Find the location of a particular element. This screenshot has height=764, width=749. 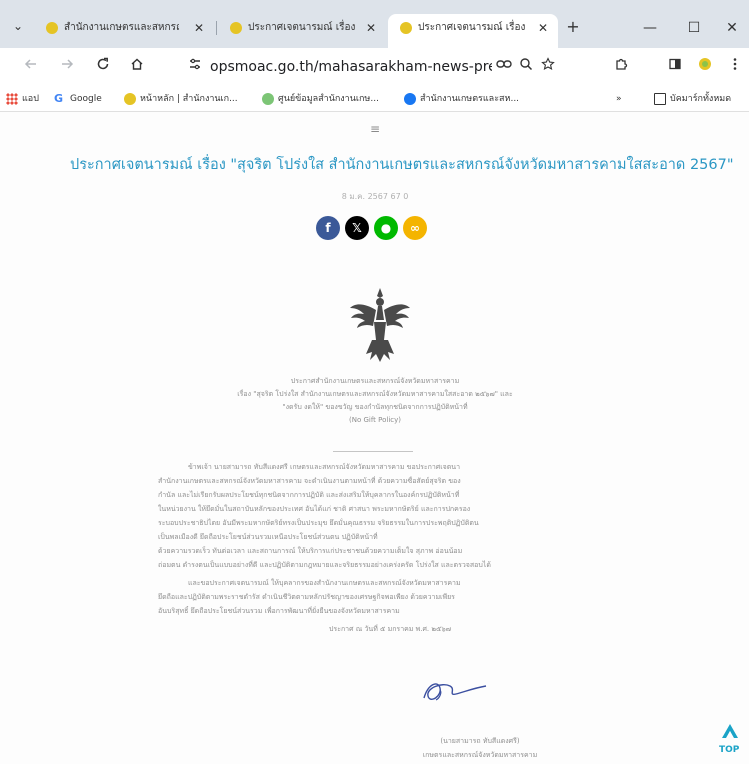

garuda-emblem-icon is located at coordinates (380, 325).